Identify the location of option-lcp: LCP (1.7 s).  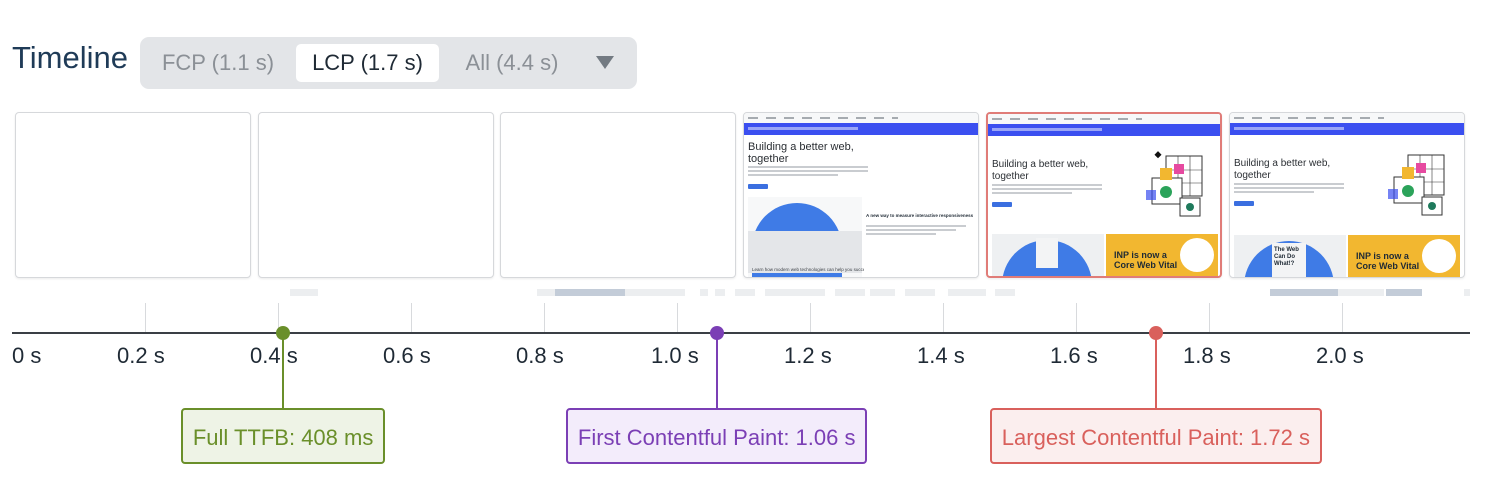
(367, 63).